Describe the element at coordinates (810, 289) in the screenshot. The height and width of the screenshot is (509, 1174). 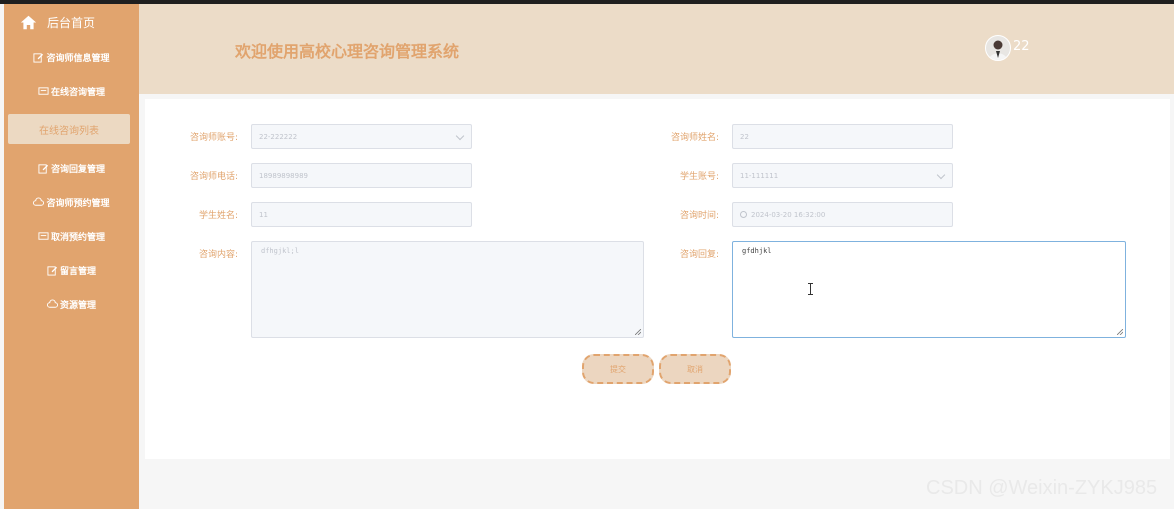
I see `text-cursor-icon` at that location.